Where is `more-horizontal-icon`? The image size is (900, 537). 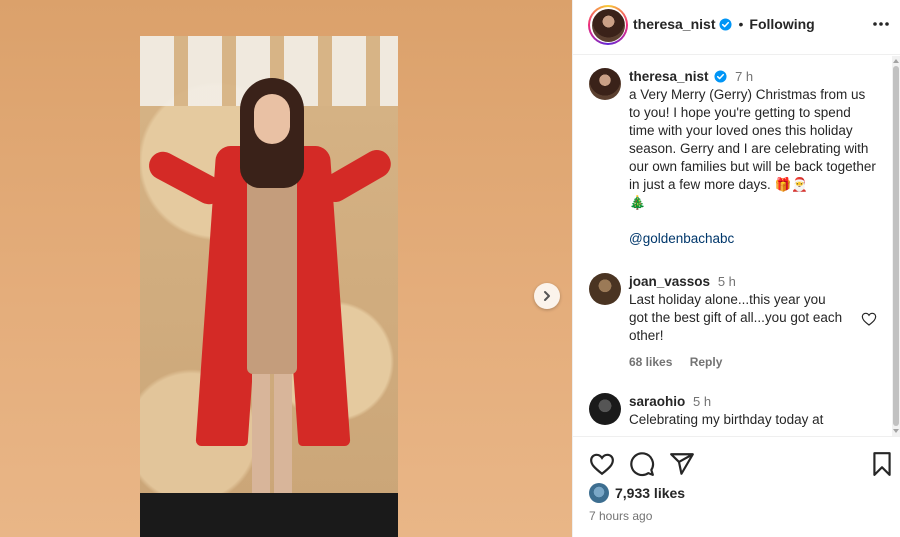
more-horizontal-icon is located at coordinates (881, 24).